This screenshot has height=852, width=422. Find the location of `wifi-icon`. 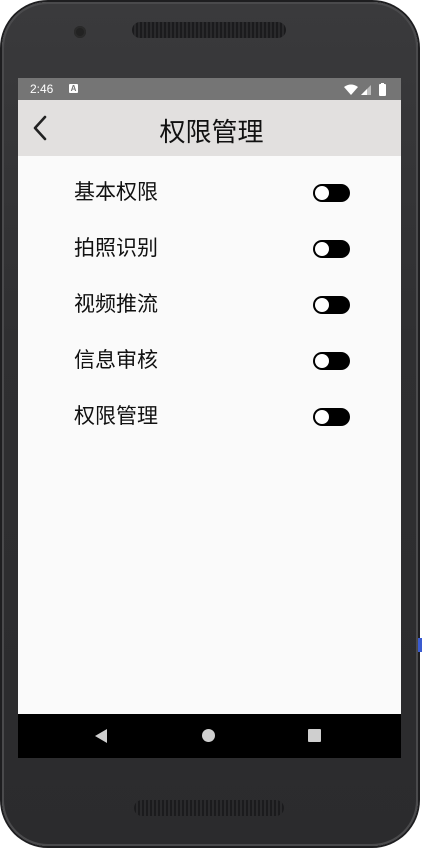

wifi-icon is located at coordinates (351, 89).